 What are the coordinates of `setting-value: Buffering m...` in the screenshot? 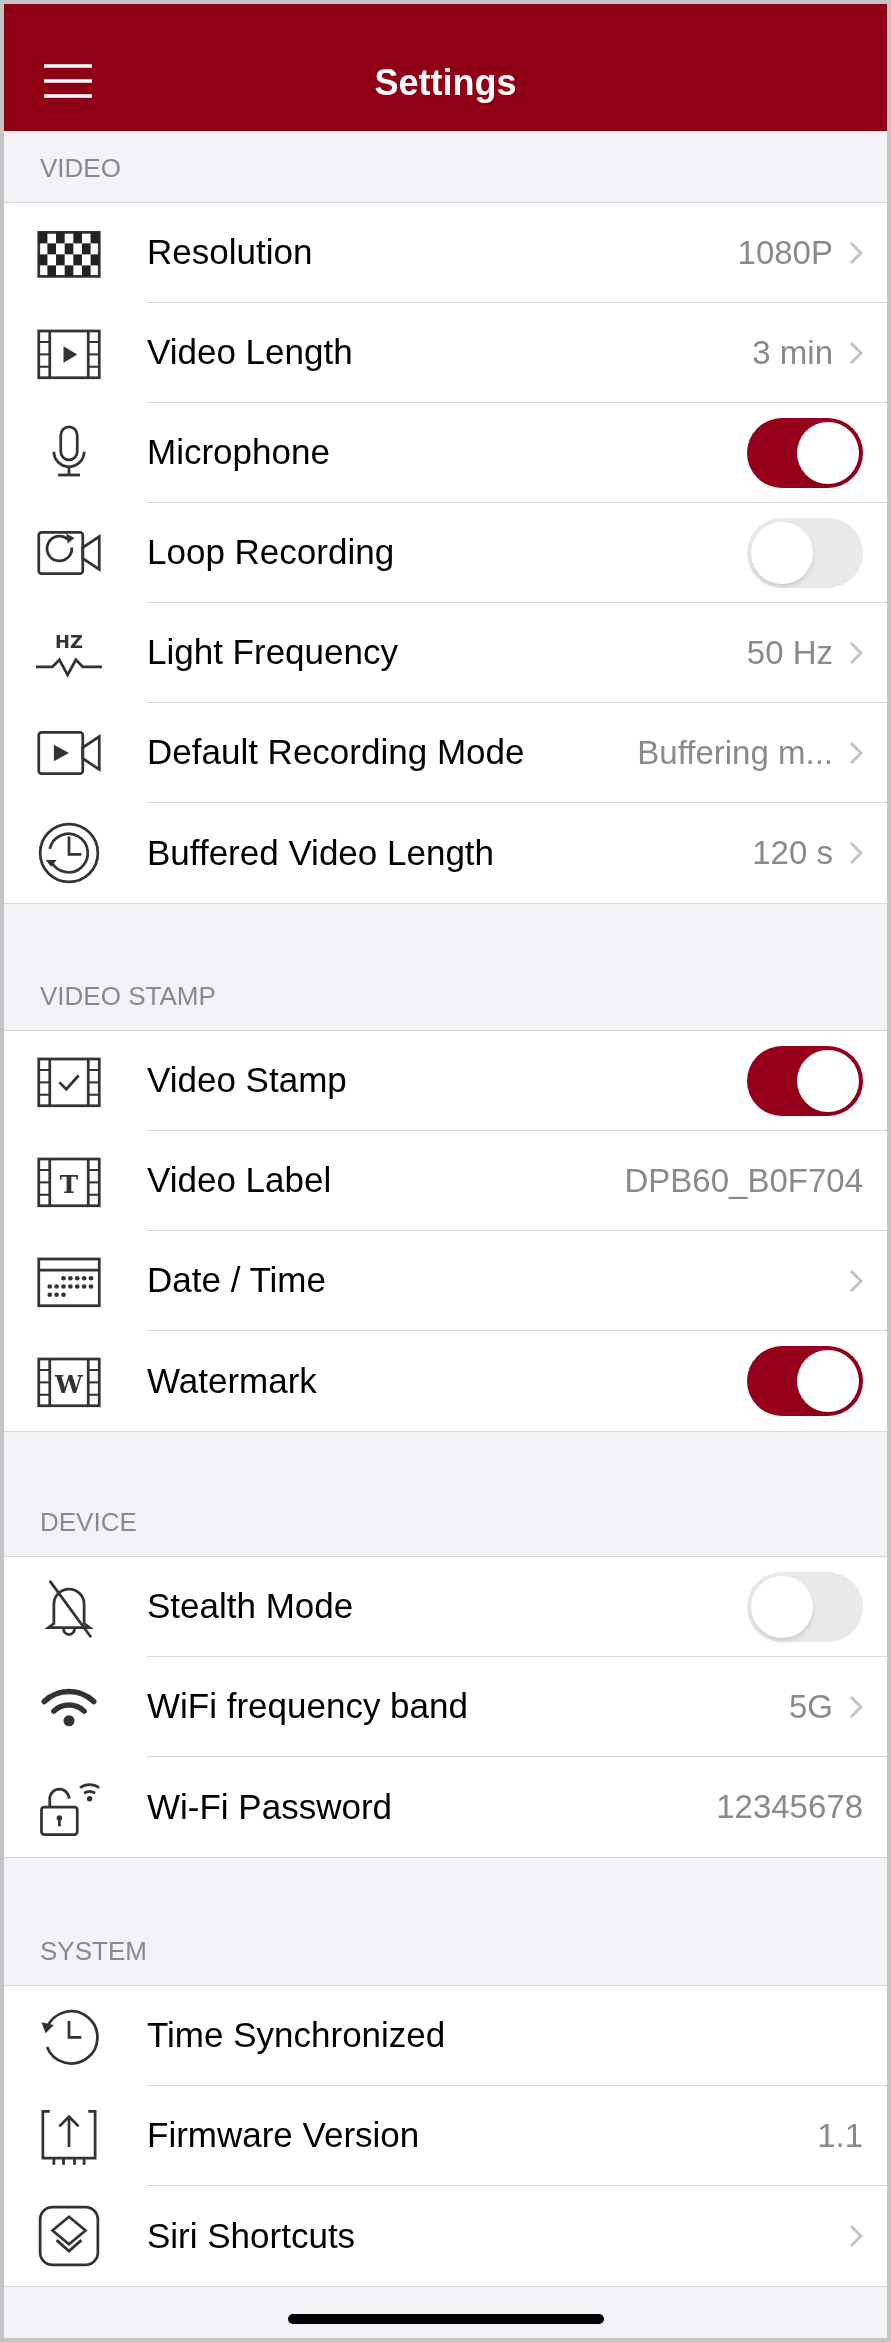 It's located at (735, 752).